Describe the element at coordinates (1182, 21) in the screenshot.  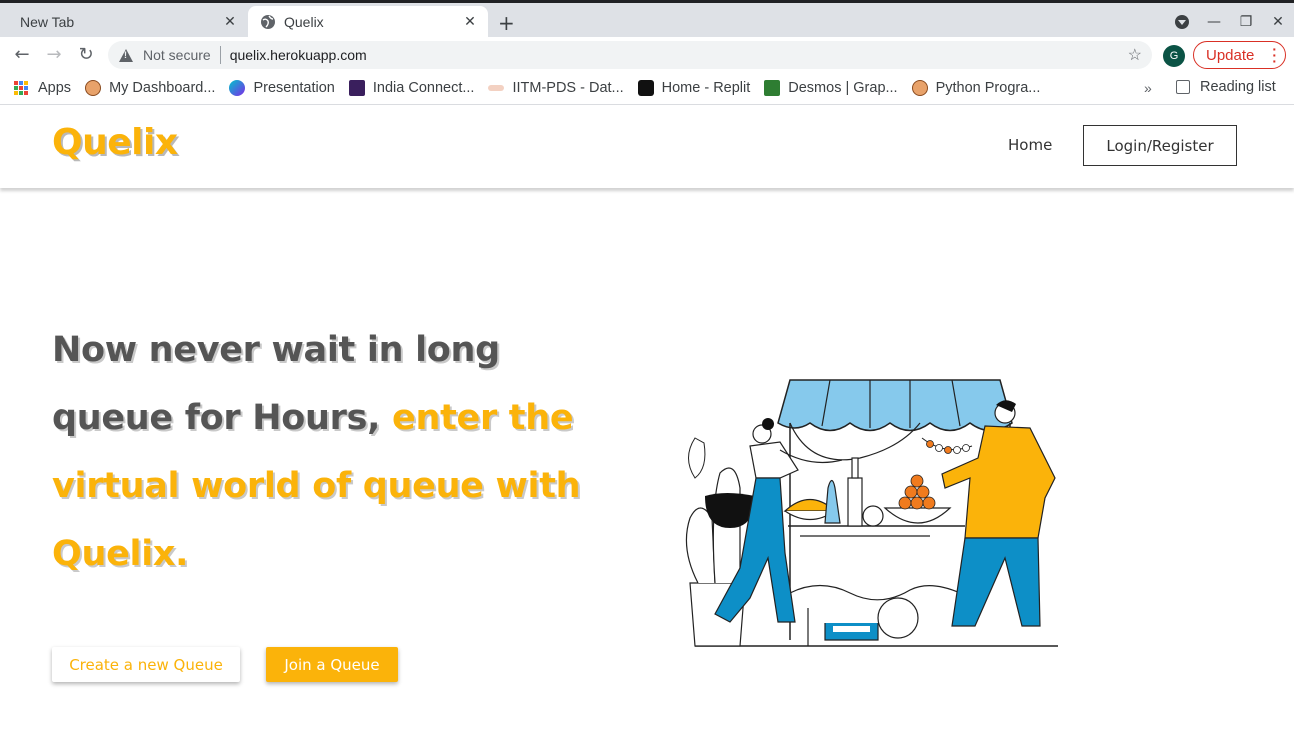
I see `tab-search-icon` at that location.